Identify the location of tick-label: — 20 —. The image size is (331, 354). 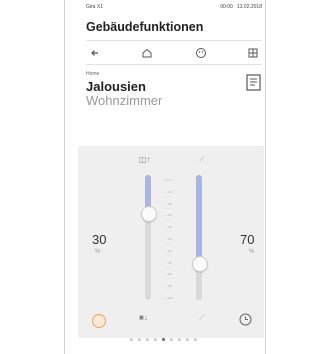
(168, 206).